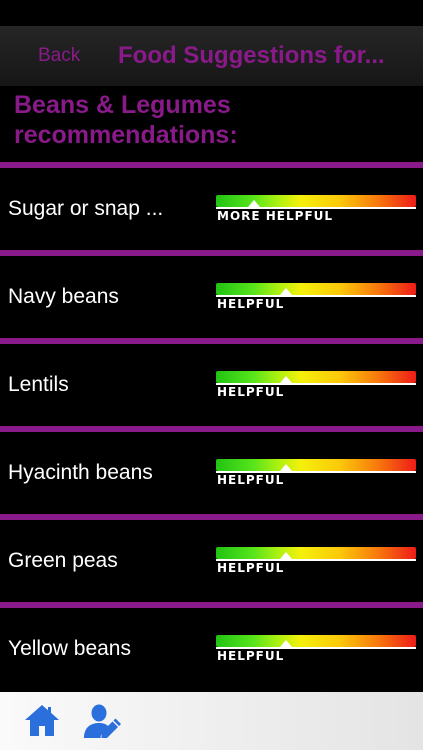 This screenshot has height=750, width=423. What do you see at coordinates (38, 384) in the screenshot?
I see `food-name: Lentils` at bounding box center [38, 384].